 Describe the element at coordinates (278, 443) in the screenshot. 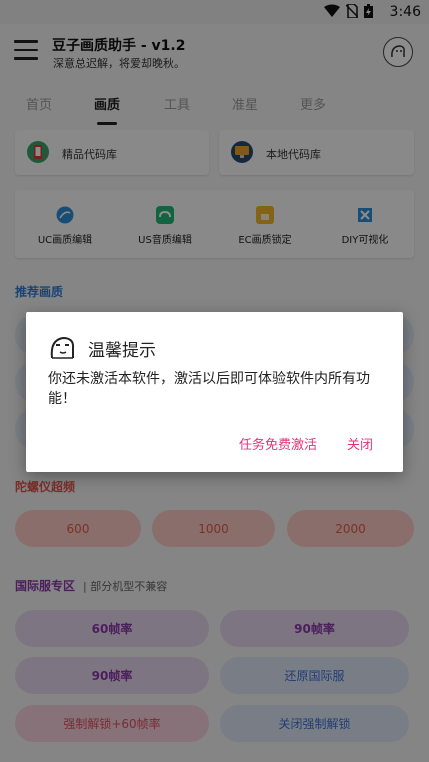

I see `free-activate-button: 任务免费激活` at that location.